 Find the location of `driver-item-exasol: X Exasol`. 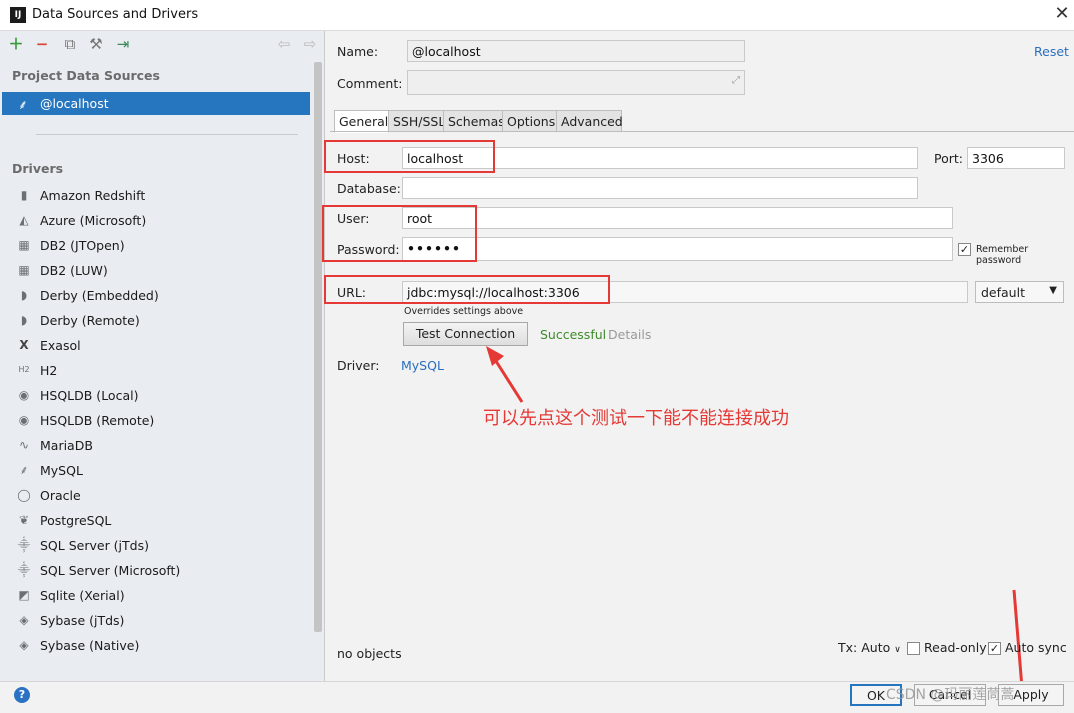

driver-item-exasol: X Exasol is located at coordinates (157, 346).